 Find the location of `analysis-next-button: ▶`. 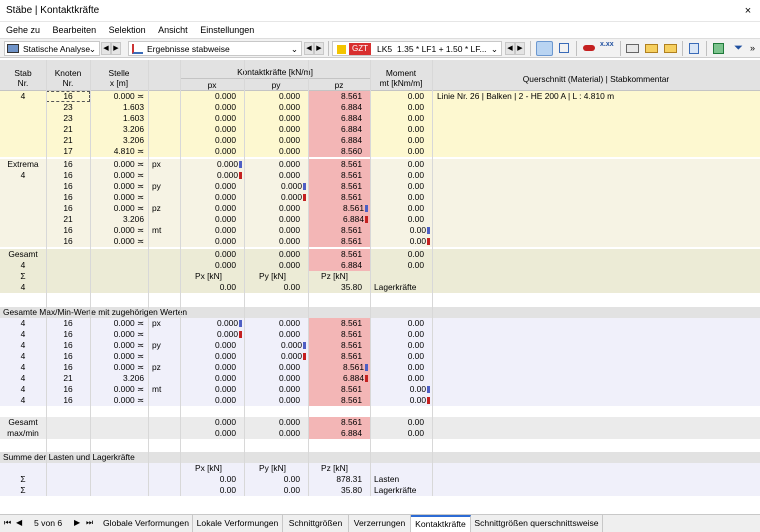

analysis-next-button: ▶ is located at coordinates (116, 48).